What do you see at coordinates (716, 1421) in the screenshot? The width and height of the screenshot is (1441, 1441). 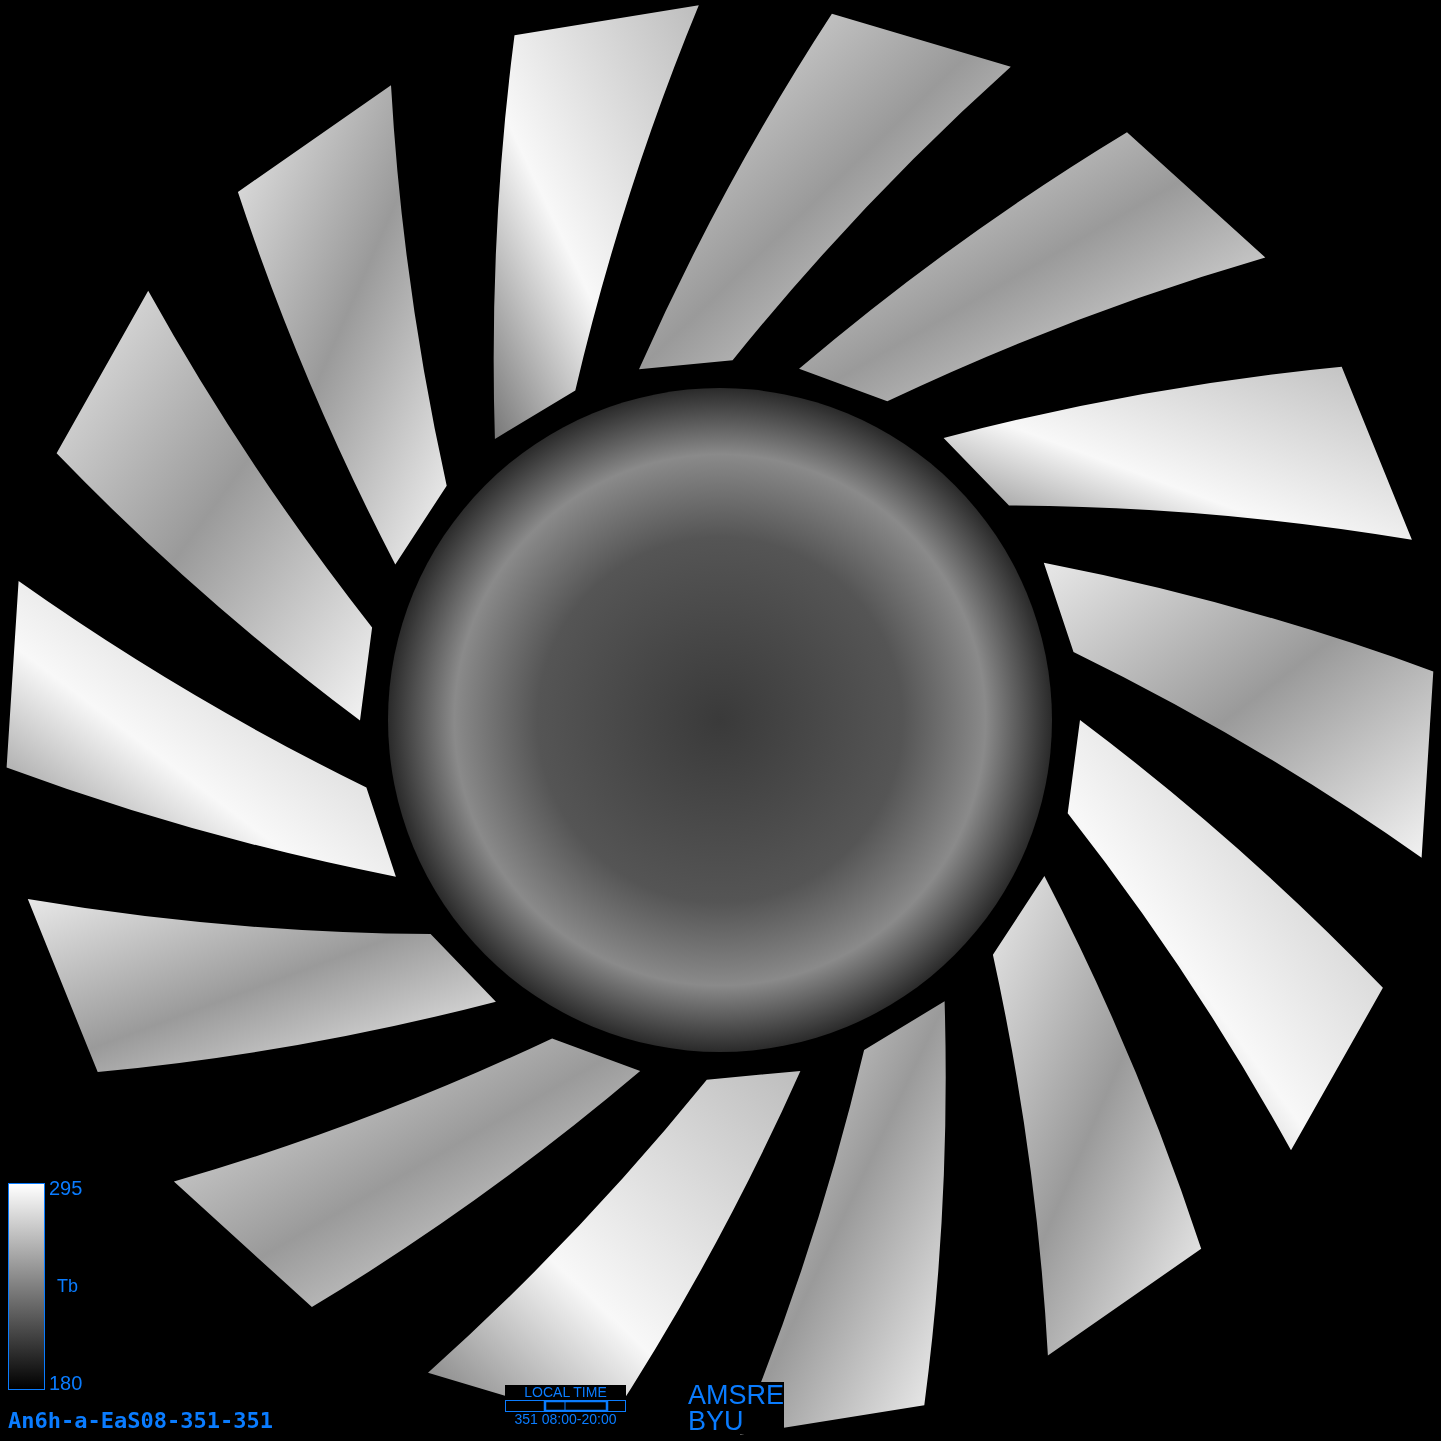 I see `credit-label: BYU` at bounding box center [716, 1421].